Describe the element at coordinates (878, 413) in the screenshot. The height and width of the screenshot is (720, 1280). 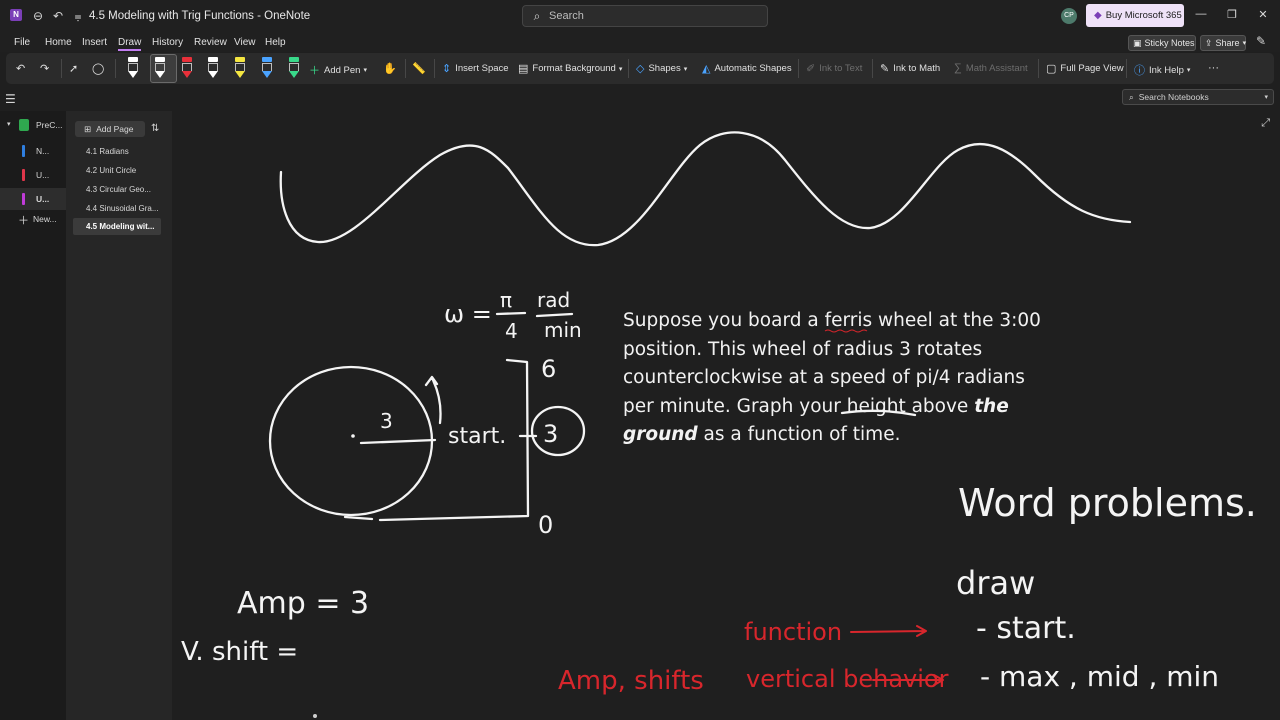
I see `height-underline` at that location.